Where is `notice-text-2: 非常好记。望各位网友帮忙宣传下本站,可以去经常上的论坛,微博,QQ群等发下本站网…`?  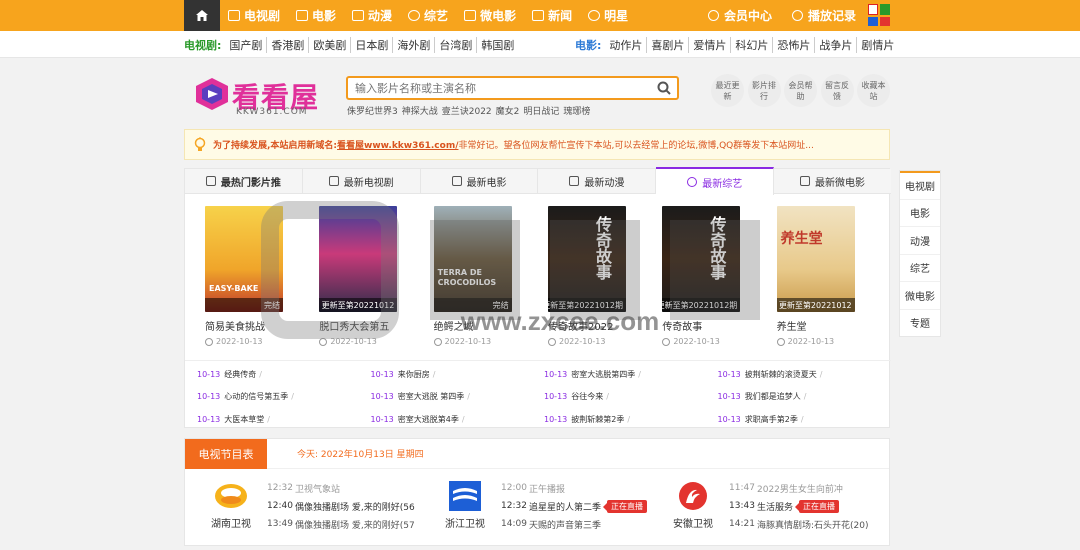 notice-text-2: 非常好记。望各位网友帮忙宣传下本站,可以去经常上的论坛,微博,QQ群等发下本站网… is located at coordinates (636, 146).